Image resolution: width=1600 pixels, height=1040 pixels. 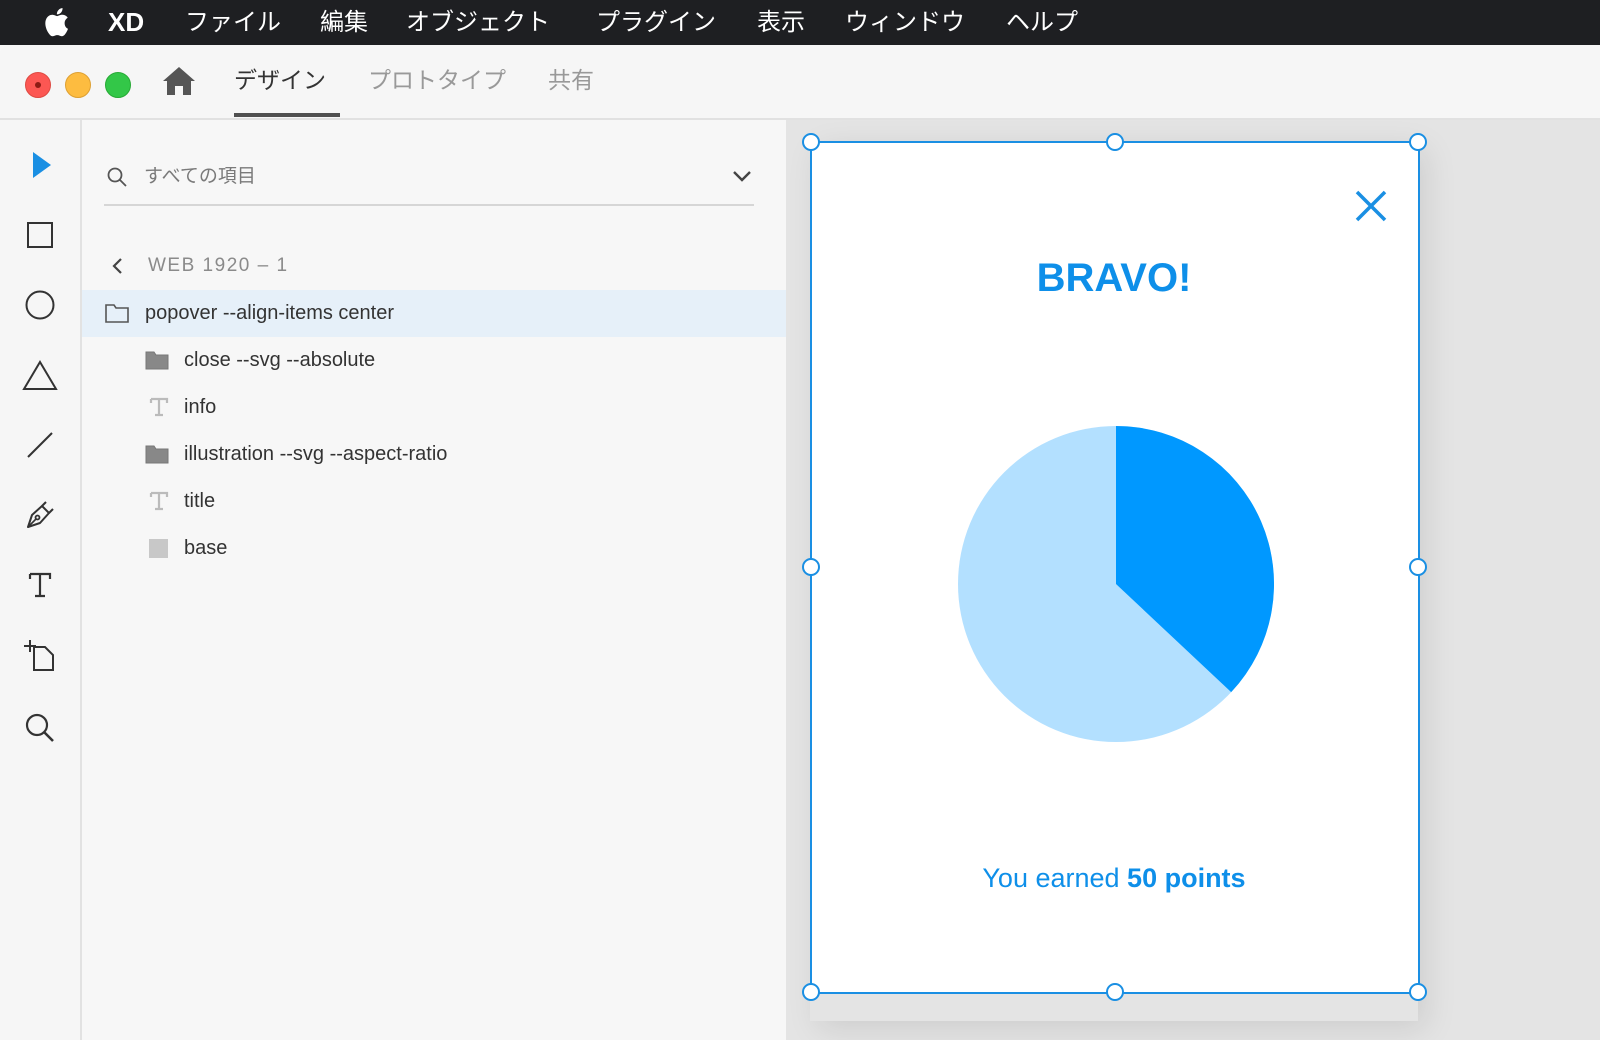 I want to click on zoom-tool, so click(x=40, y=728).